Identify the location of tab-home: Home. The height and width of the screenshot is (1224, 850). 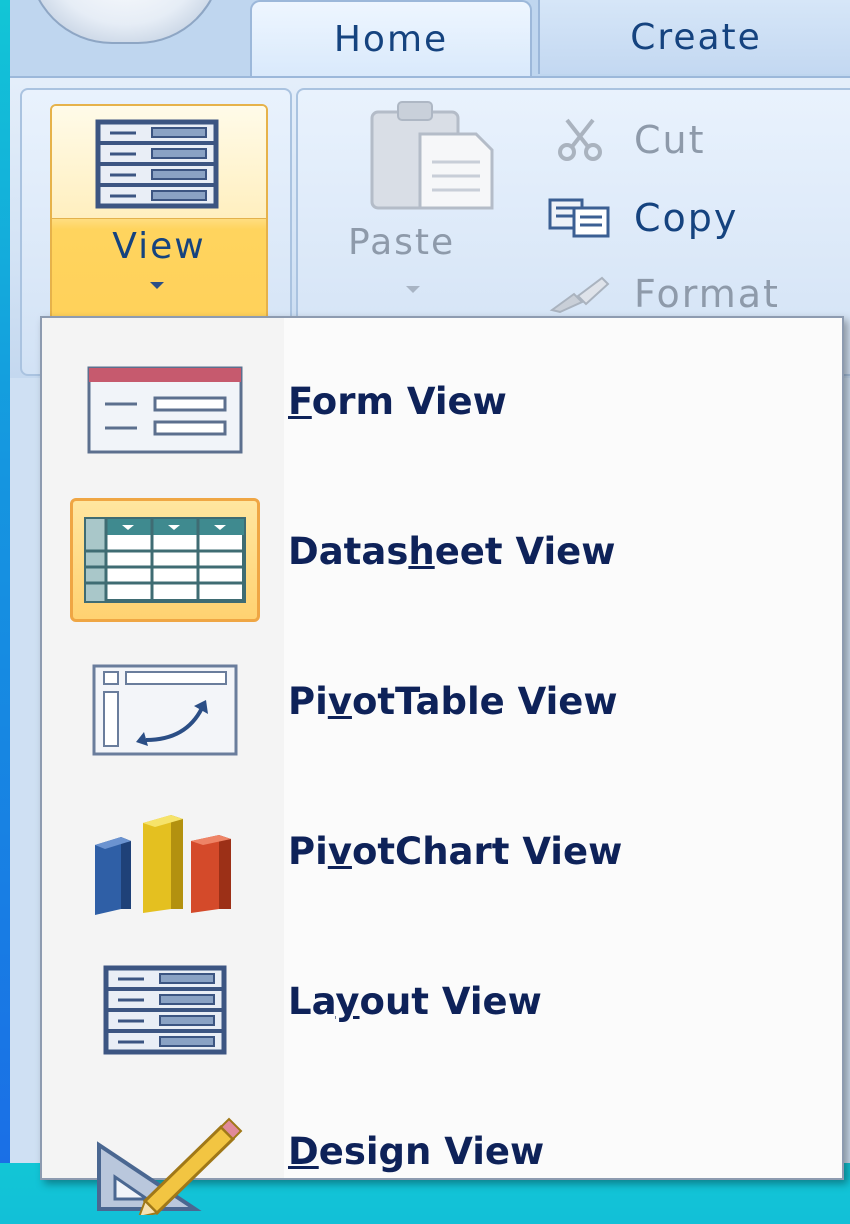
(391, 38).